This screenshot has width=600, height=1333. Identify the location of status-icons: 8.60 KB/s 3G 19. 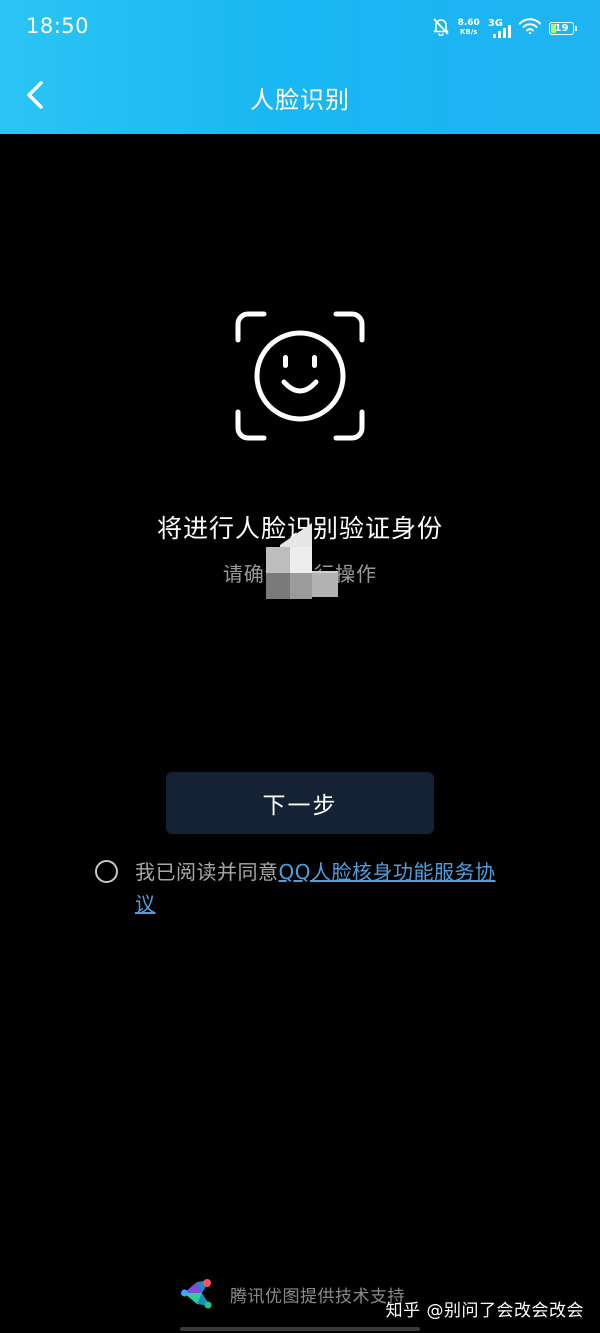
(504, 28).